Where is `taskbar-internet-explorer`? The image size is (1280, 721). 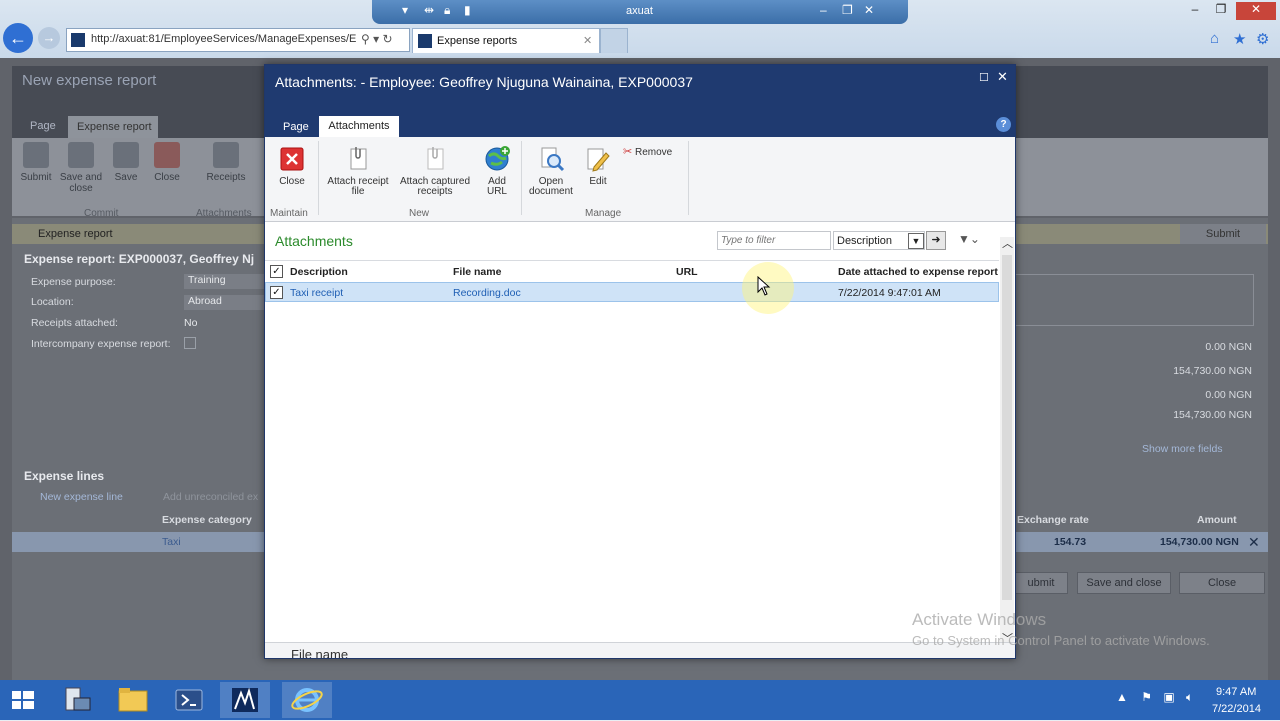
taskbar-internet-explorer is located at coordinates (307, 700).